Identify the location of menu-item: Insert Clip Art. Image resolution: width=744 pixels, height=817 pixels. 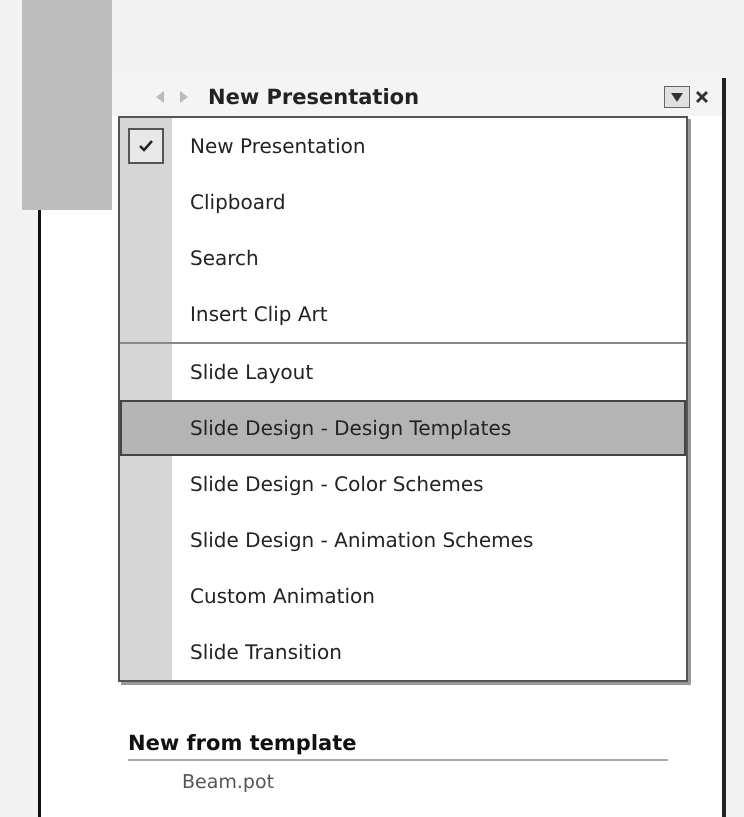
(403, 314).